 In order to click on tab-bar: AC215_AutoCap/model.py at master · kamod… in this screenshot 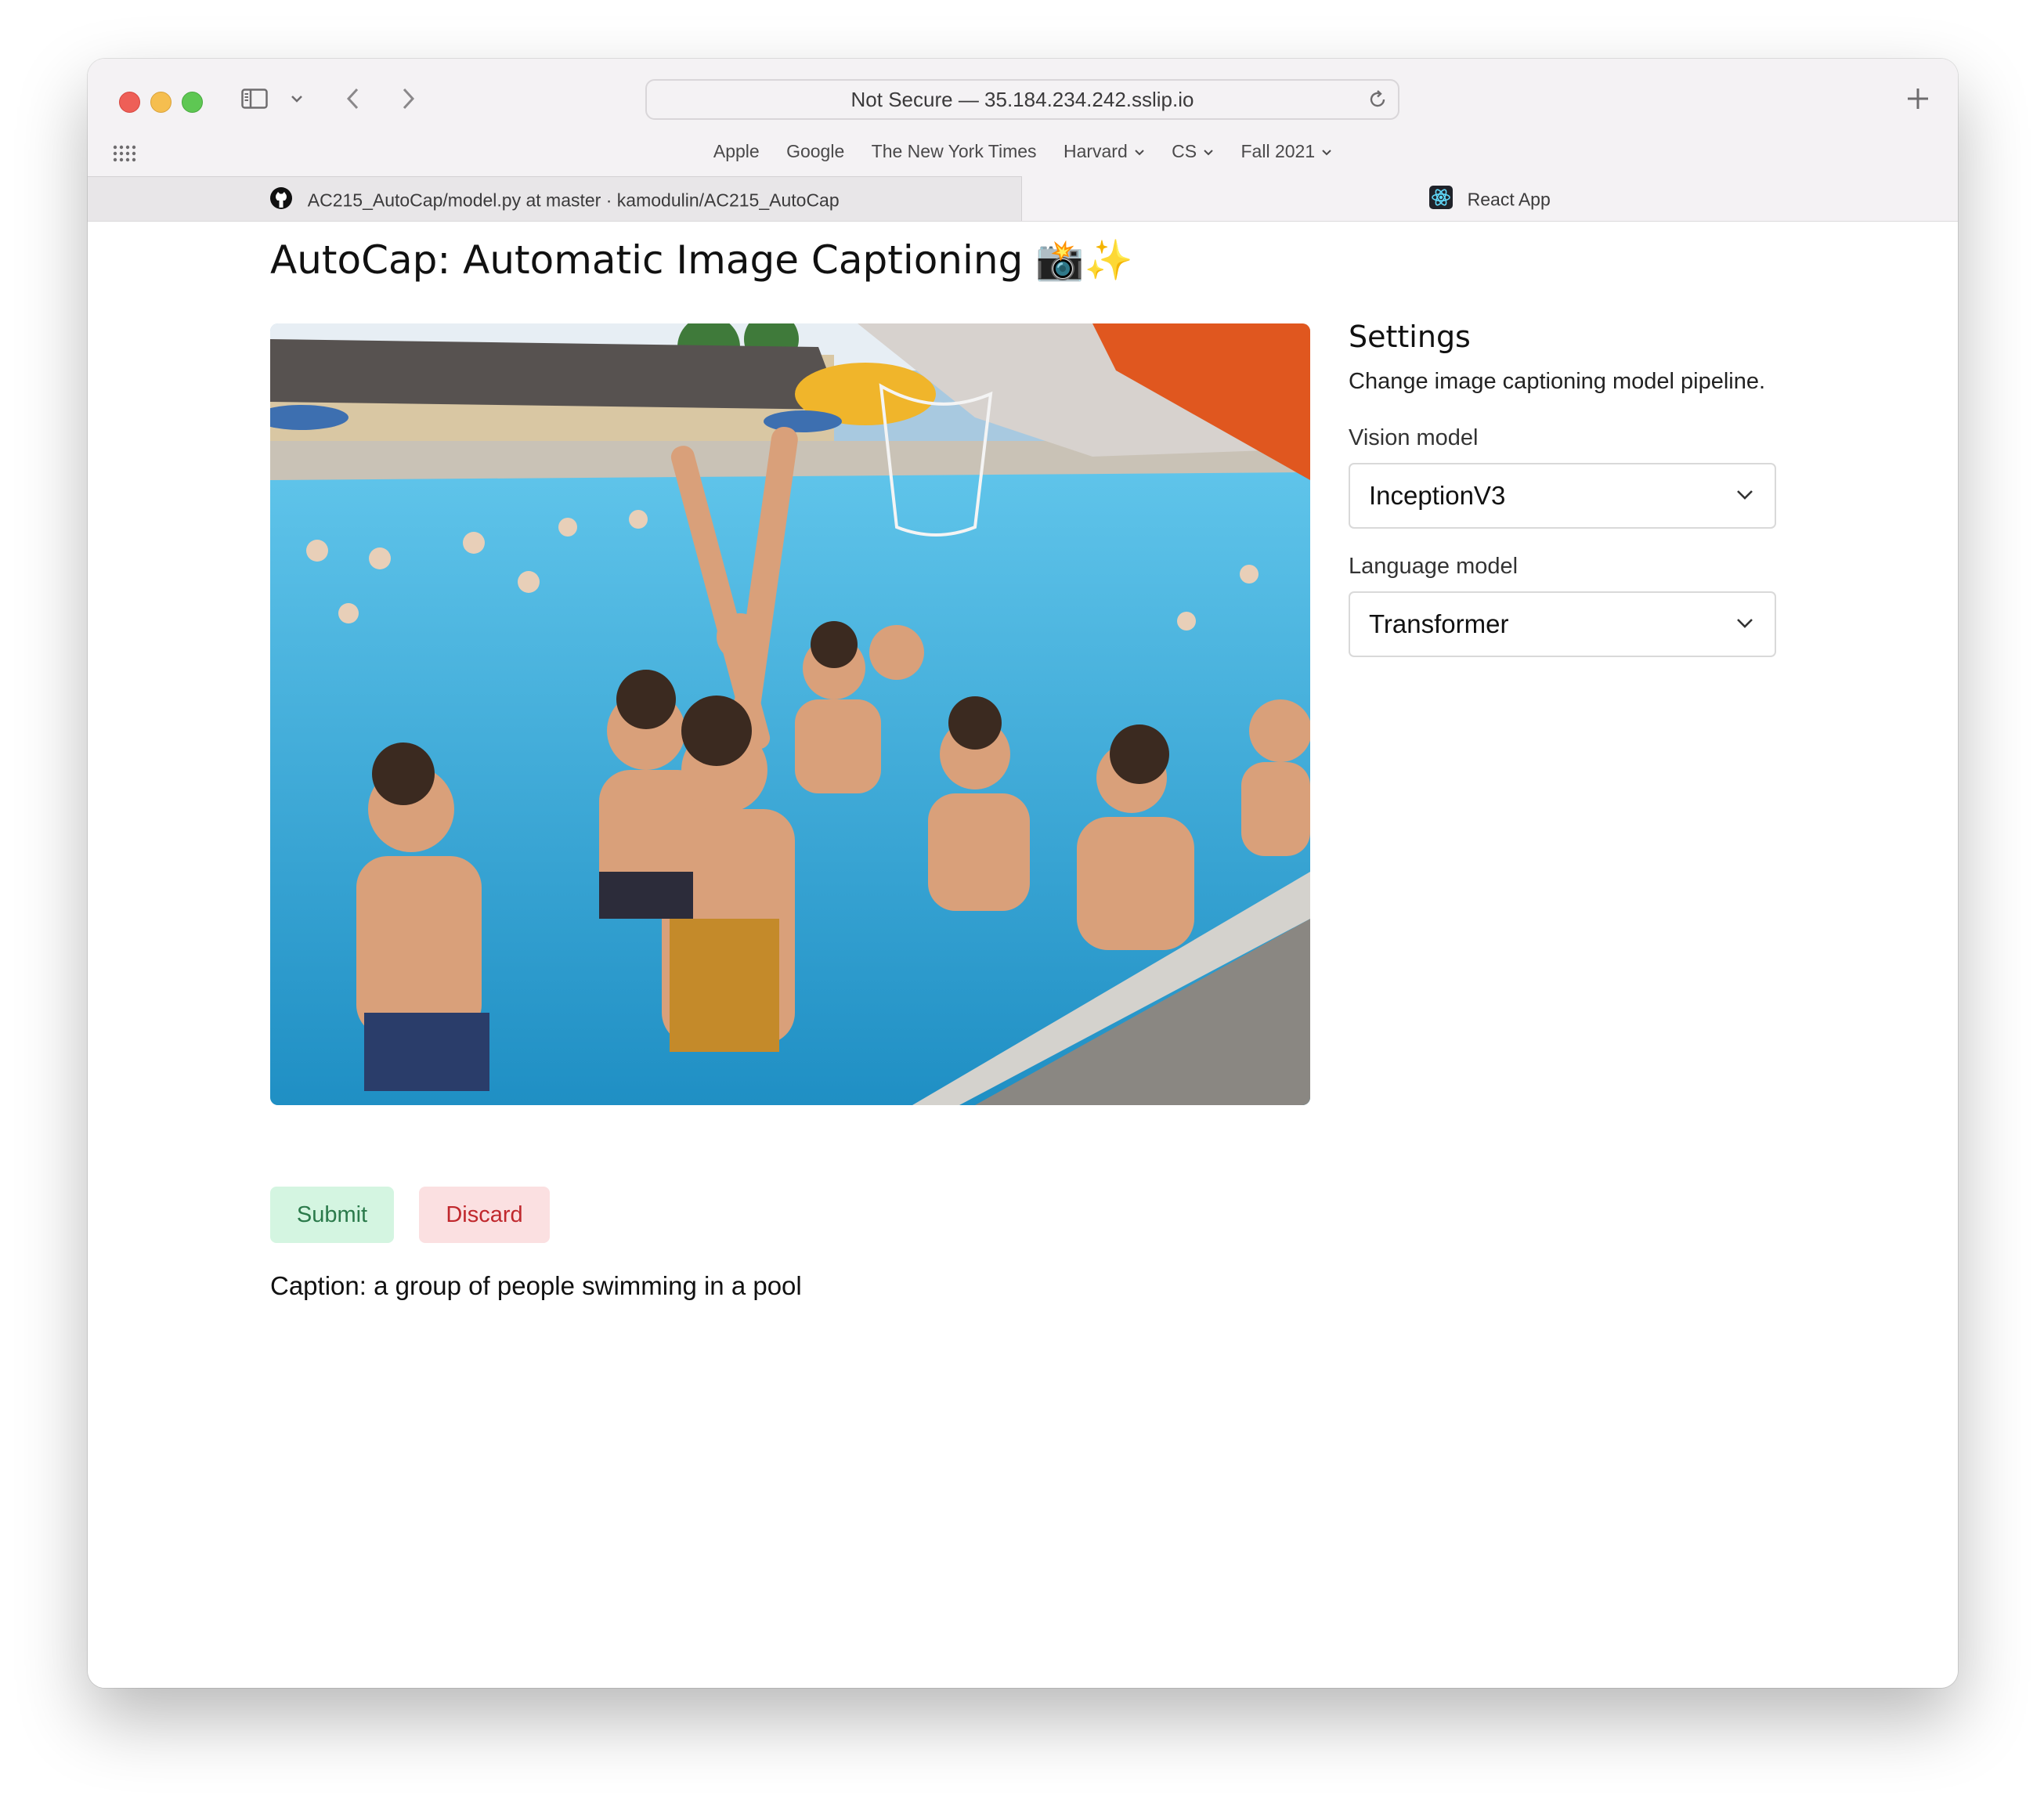, I will do `click(1023, 199)`.